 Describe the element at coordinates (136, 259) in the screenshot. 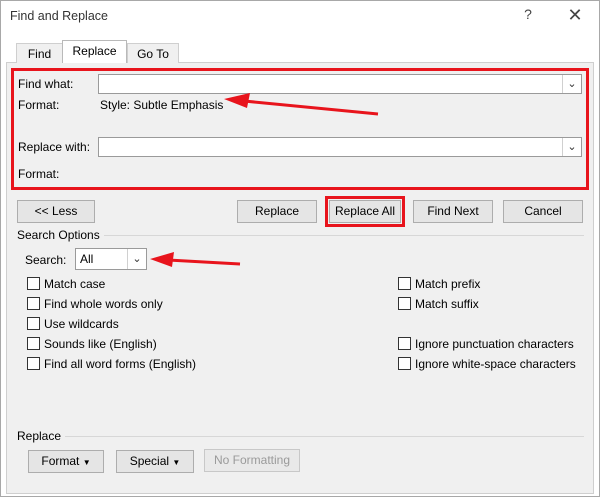

I see `search-direction-chevron-icon: ⌄` at that location.